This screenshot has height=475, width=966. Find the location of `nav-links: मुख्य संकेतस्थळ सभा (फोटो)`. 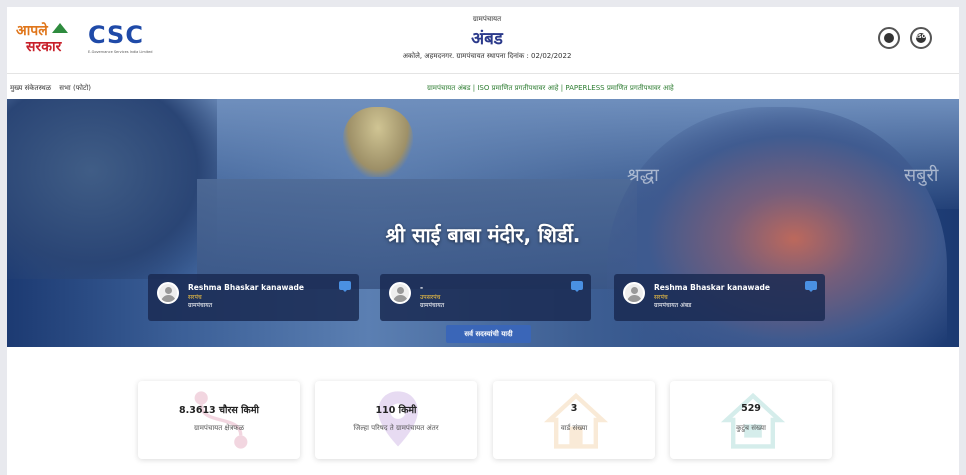

nav-links: मुख्य संकेतस्थळ सभा (फोटो) is located at coordinates (53, 88).